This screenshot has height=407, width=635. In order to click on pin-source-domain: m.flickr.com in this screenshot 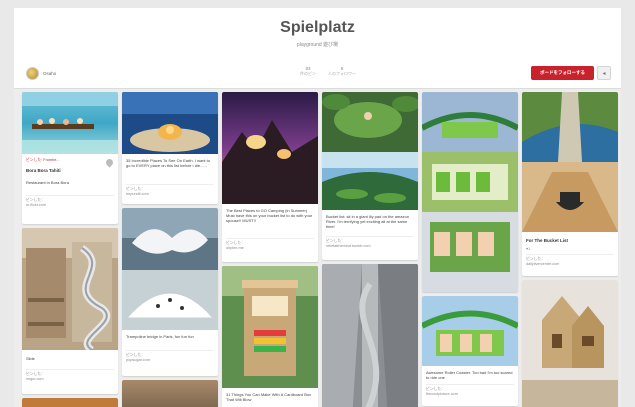, I will do `click(70, 205)`.